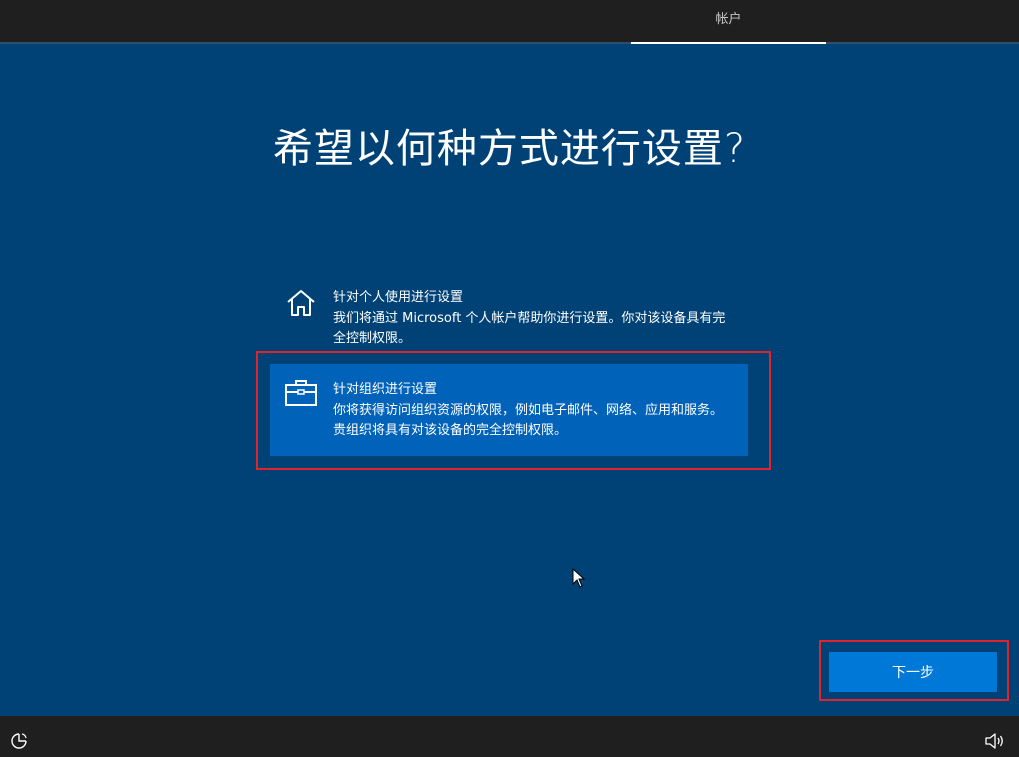  I want to click on option-title: 针对个人使用进行设置, so click(398, 297).